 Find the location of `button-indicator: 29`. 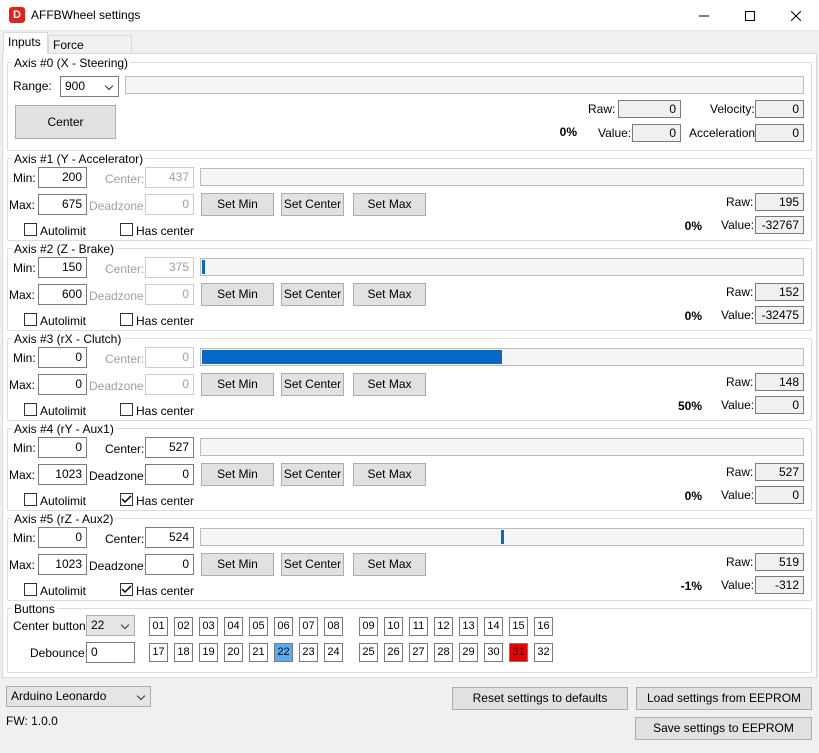

button-indicator: 29 is located at coordinates (468, 652).